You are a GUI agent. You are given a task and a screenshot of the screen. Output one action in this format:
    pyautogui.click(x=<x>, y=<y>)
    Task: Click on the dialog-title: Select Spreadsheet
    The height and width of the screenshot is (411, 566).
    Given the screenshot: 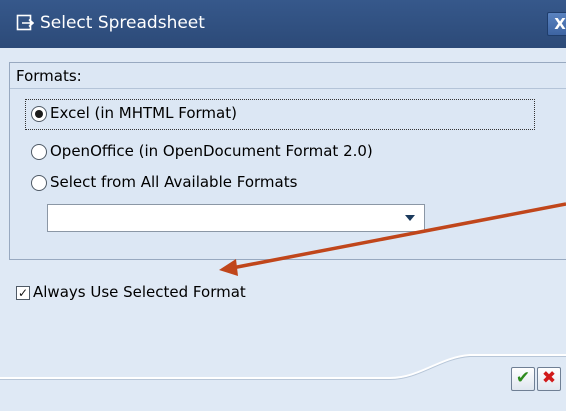 What is the action you would take?
    pyautogui.click(x=122, y=23)
    